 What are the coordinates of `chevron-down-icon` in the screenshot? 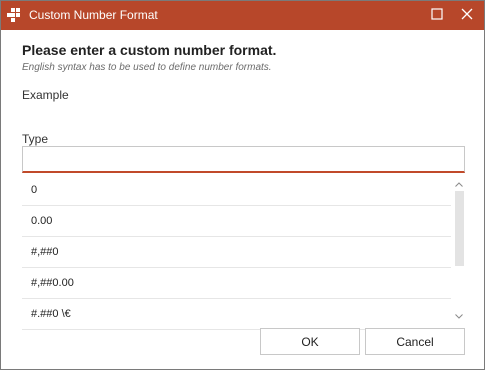 It's located at (459, 315).